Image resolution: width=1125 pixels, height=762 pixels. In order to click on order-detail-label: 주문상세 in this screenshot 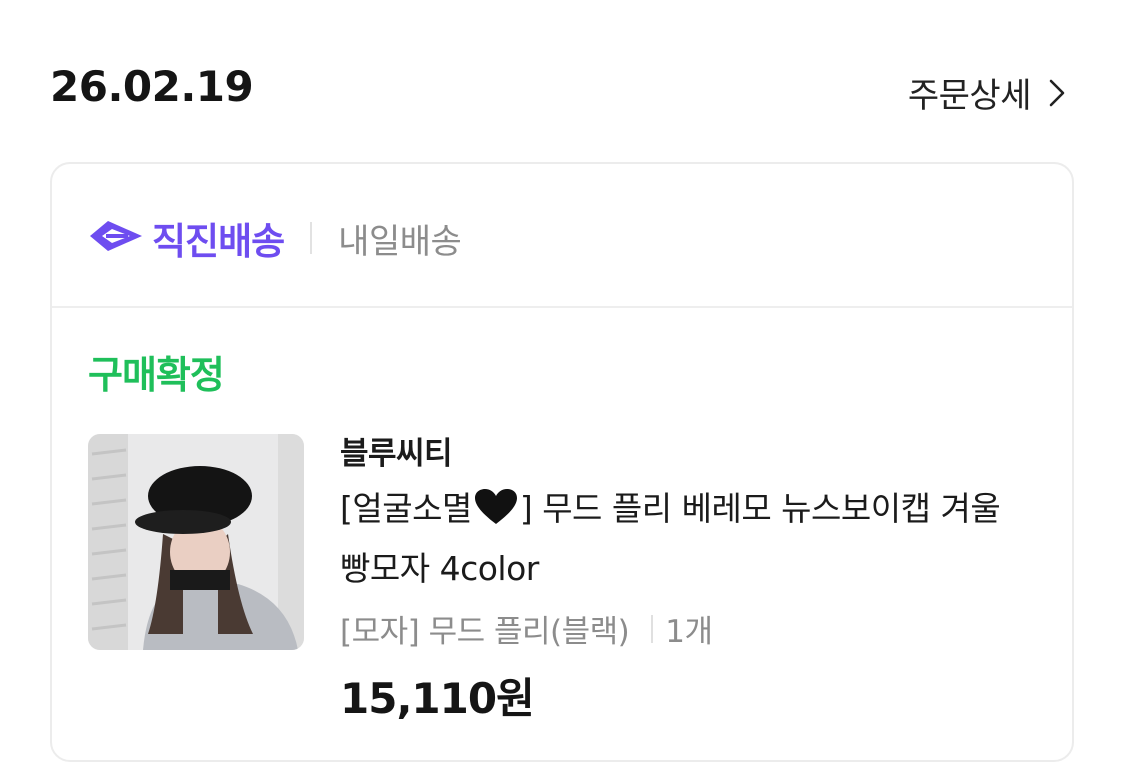, I will do `click(969, 96)`.